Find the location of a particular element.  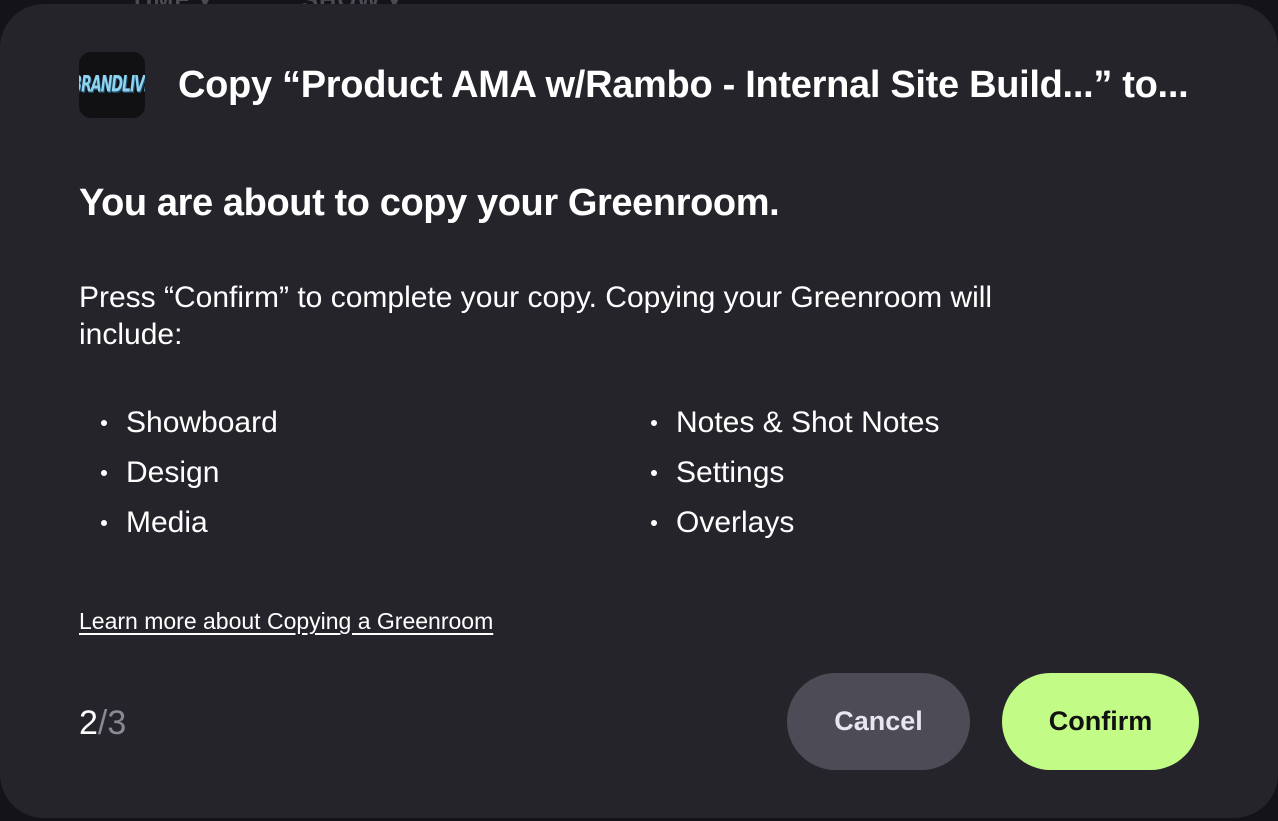

confirmation-heading: You are about to copy your Greenroom. is located at coordinates (429, 203).